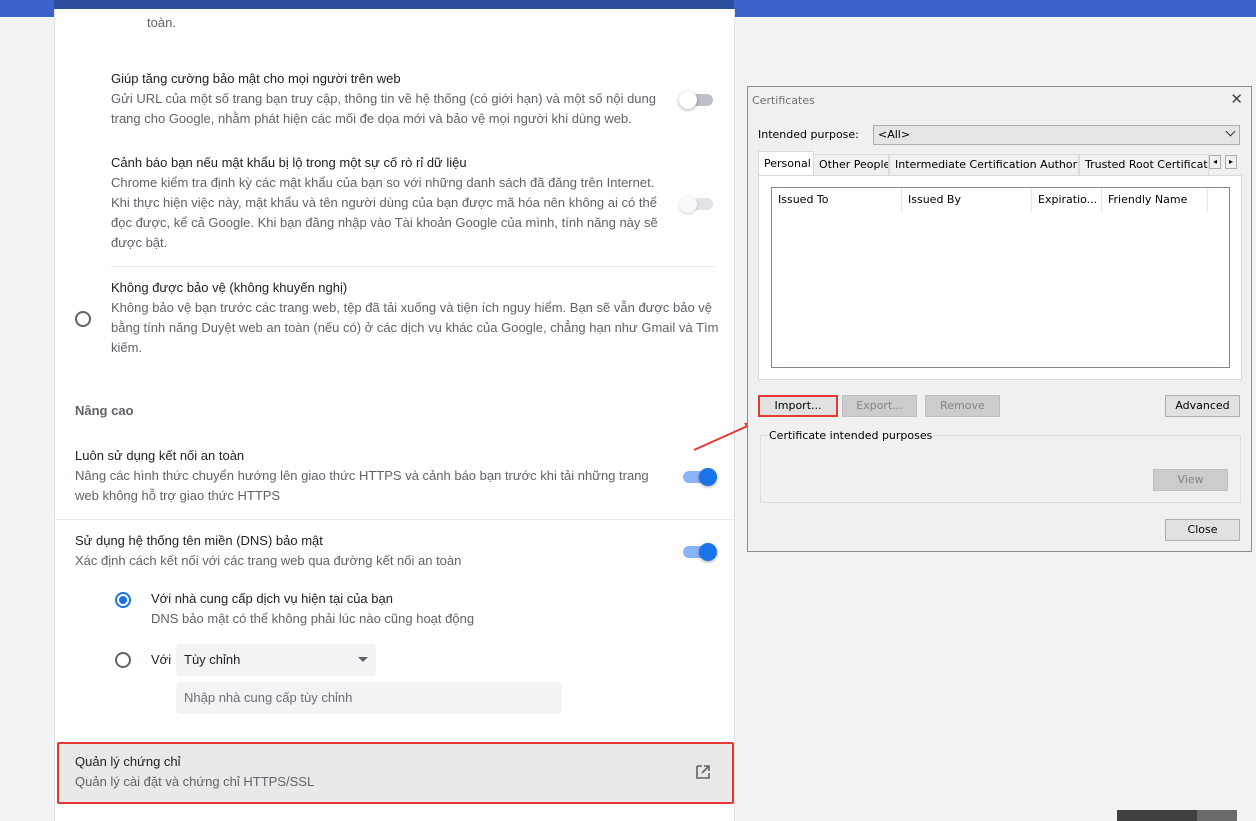 This screenshot has height=821, width=1256. I want to click on advanced-heading: Nâng cao, so click(104, 410).